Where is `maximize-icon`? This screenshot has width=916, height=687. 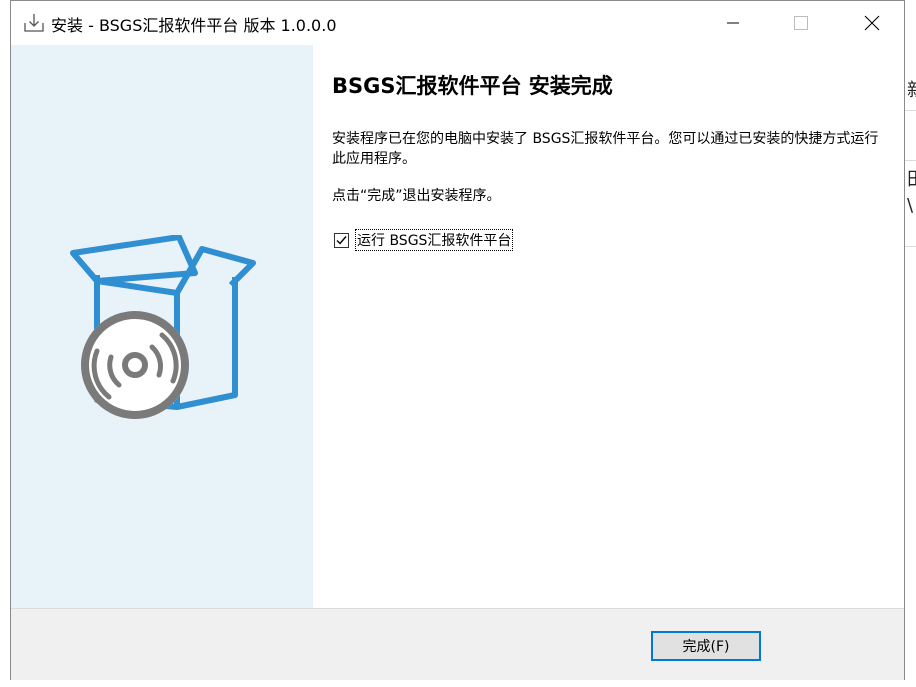
maximize-icon is located at coordinates (801, 23).